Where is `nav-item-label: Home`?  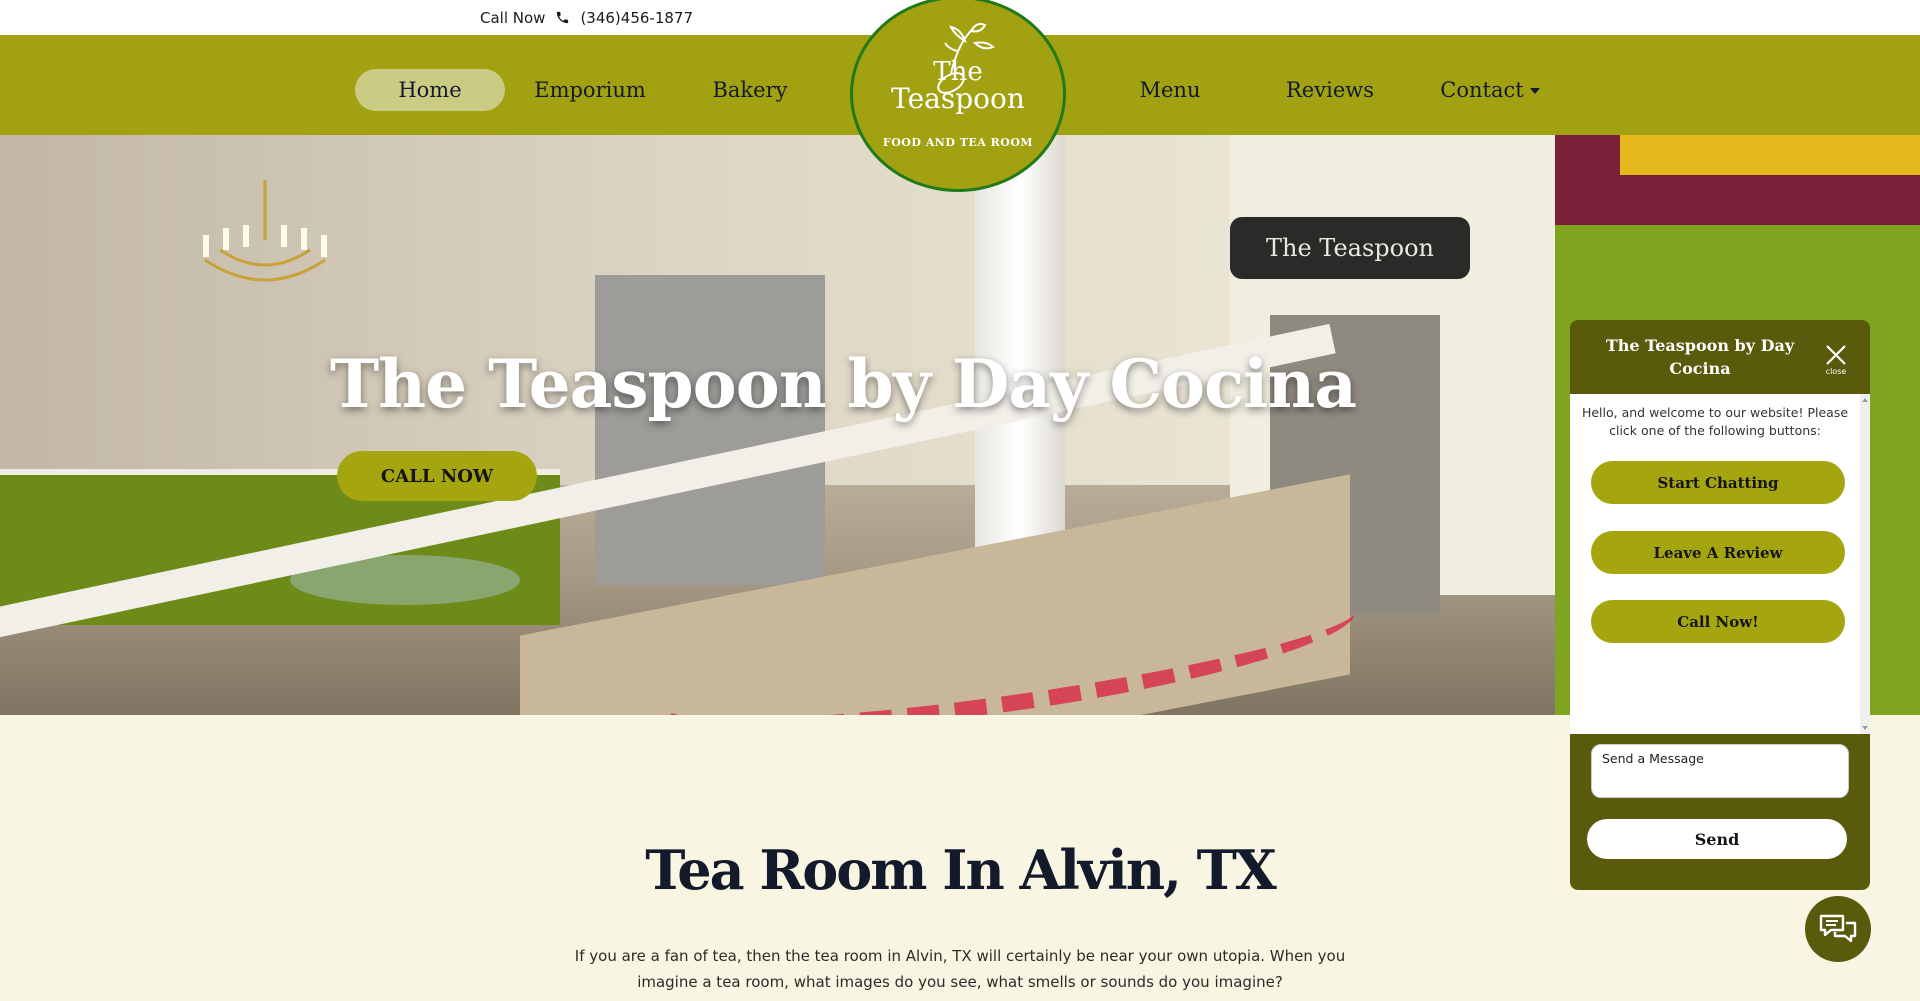
nav-item-label: Home is located at coordinates (430, 90).